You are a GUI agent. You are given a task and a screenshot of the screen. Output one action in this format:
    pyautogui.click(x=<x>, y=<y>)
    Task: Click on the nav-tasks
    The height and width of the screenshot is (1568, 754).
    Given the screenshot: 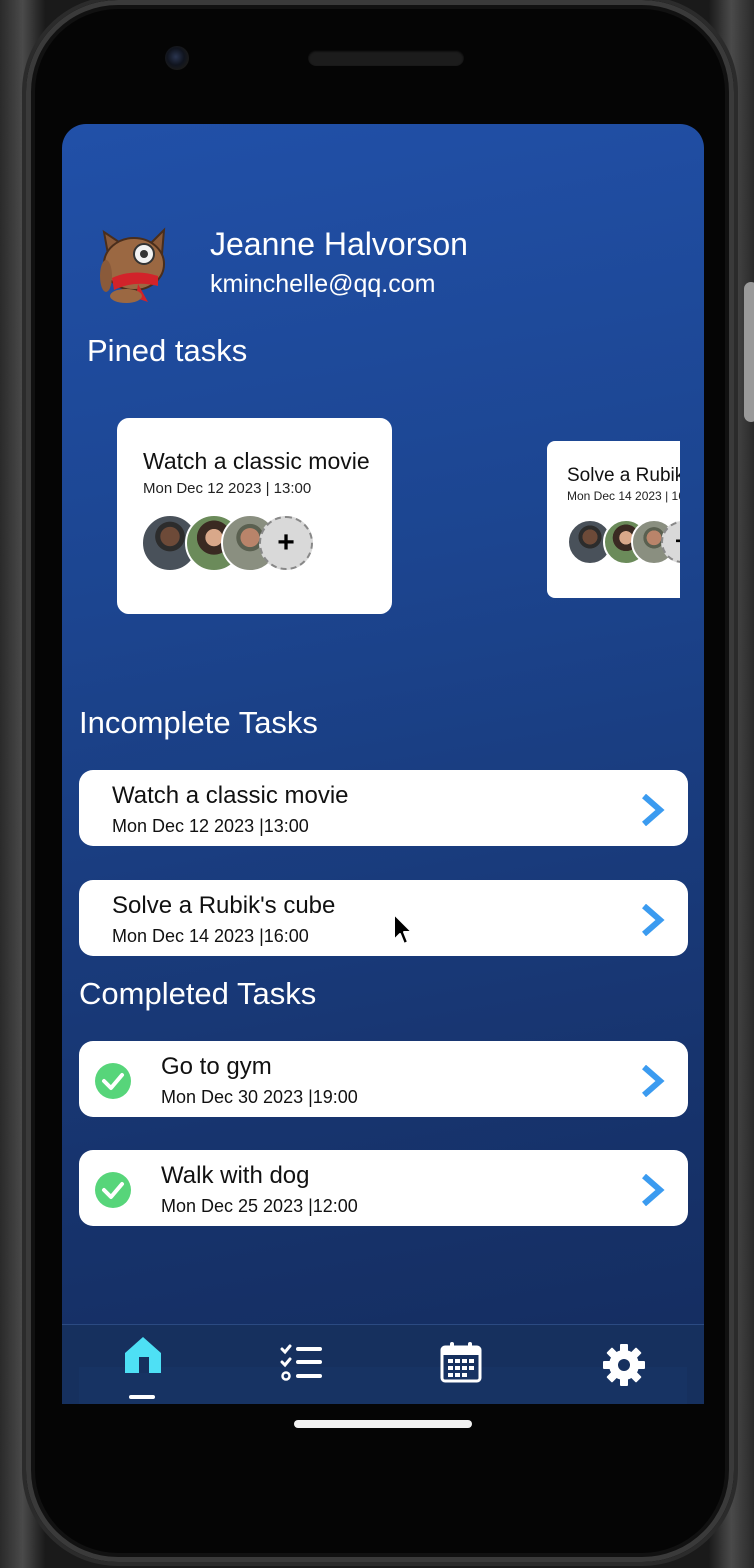 What is the action you would take?
    pyautogui.click(x=303, y=1364)
    